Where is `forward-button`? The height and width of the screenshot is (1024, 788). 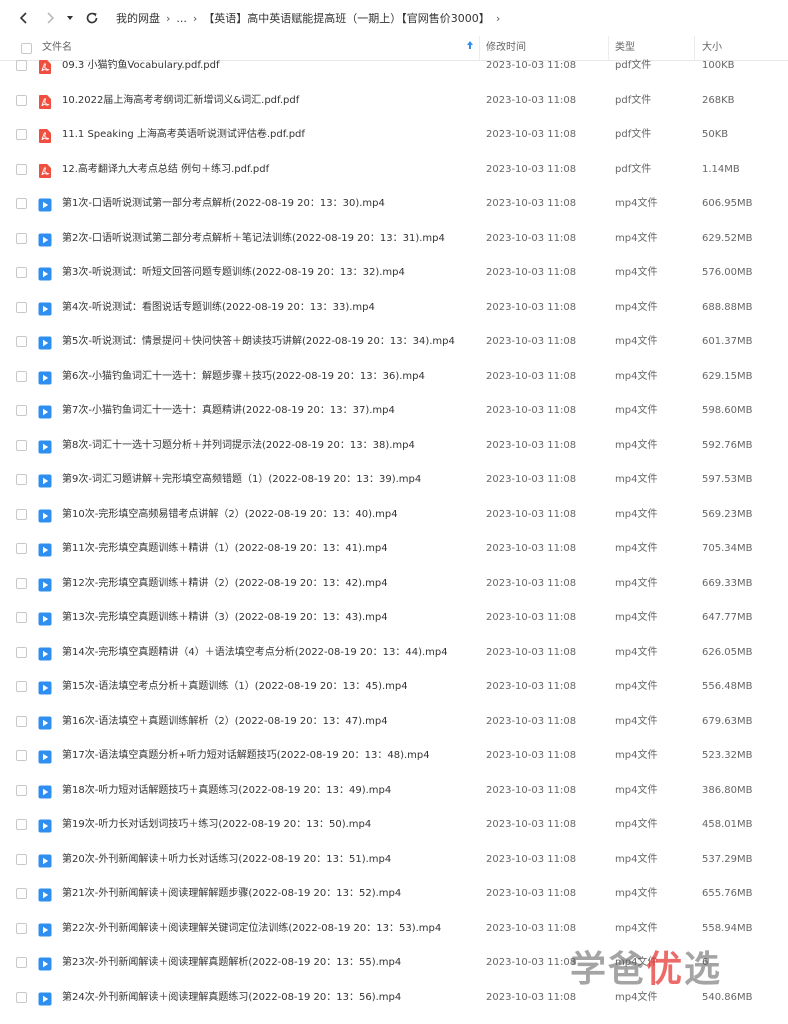 forward-button is located at coordinates (50, 18).